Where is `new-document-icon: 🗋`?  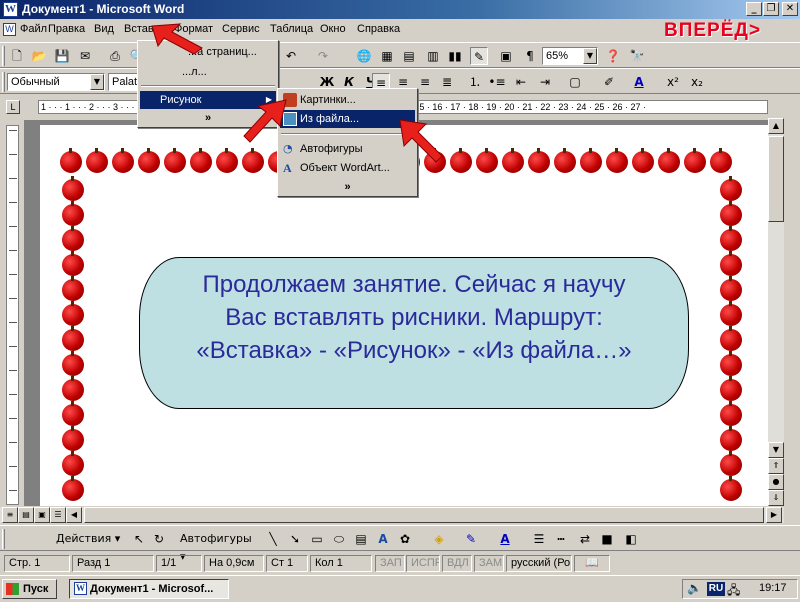 new-document-icon: 🗋 is located at coordinates (17, 56).